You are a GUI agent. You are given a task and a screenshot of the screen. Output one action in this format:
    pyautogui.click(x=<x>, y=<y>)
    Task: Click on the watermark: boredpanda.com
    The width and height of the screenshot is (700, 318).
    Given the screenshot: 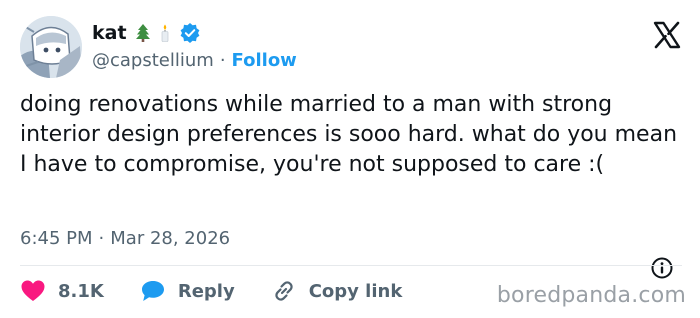 What is the action you would take?
    pyautogui.click(x=591, y=295)
    